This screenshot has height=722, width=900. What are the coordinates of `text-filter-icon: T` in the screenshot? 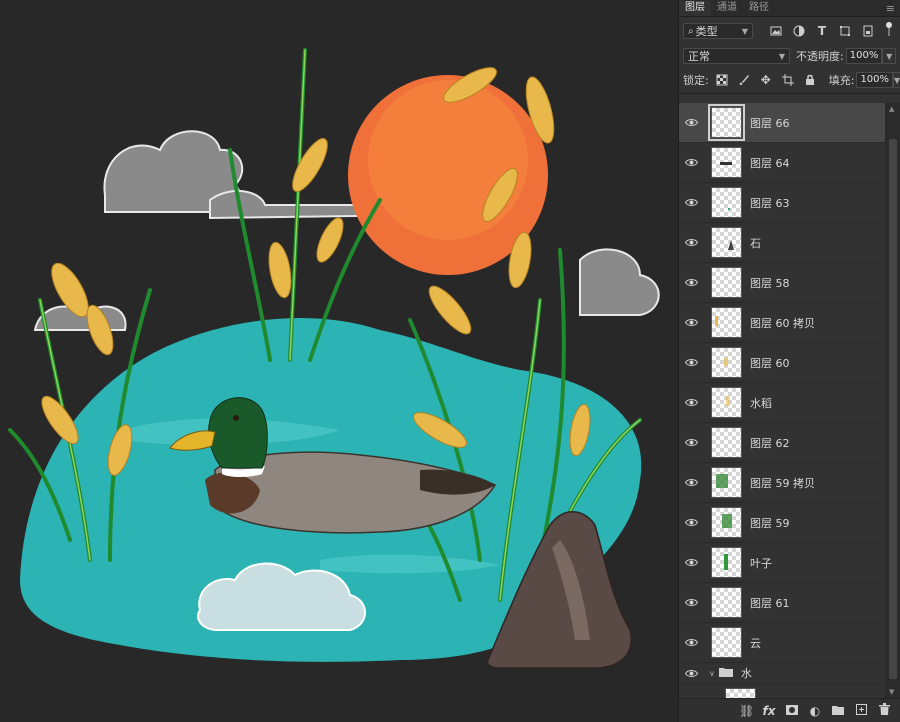 It's located at (822, 31).